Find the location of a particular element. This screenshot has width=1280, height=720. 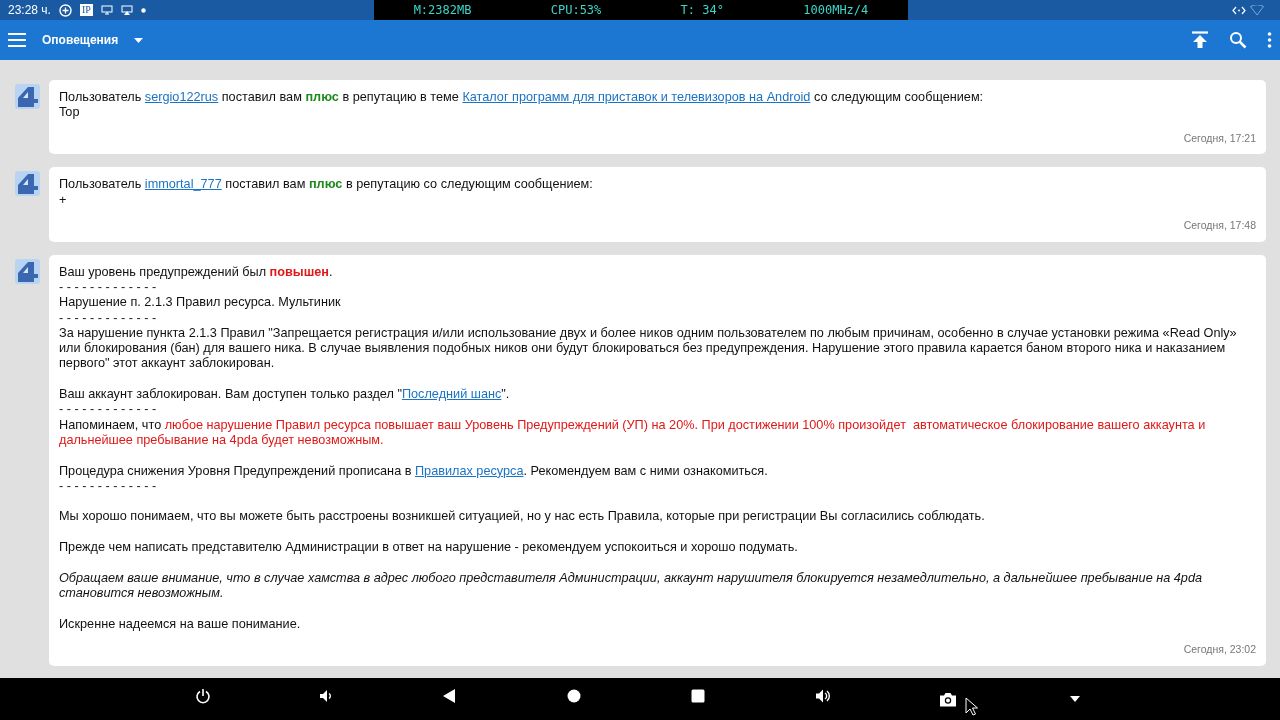

monitor-reading: T: 34° is located at coordinates (702, 10).